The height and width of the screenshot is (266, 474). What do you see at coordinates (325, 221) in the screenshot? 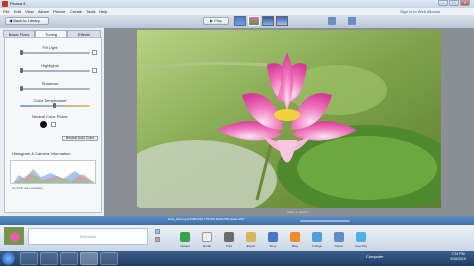
I see `zoom-slider` at bounding box center [325, 221].